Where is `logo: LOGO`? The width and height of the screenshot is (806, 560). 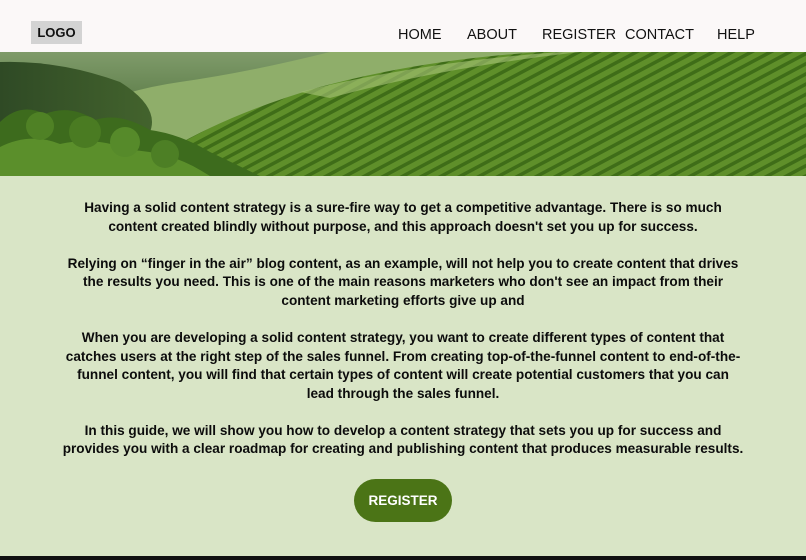
logo: LOGO is located at coordinates (56, 32).